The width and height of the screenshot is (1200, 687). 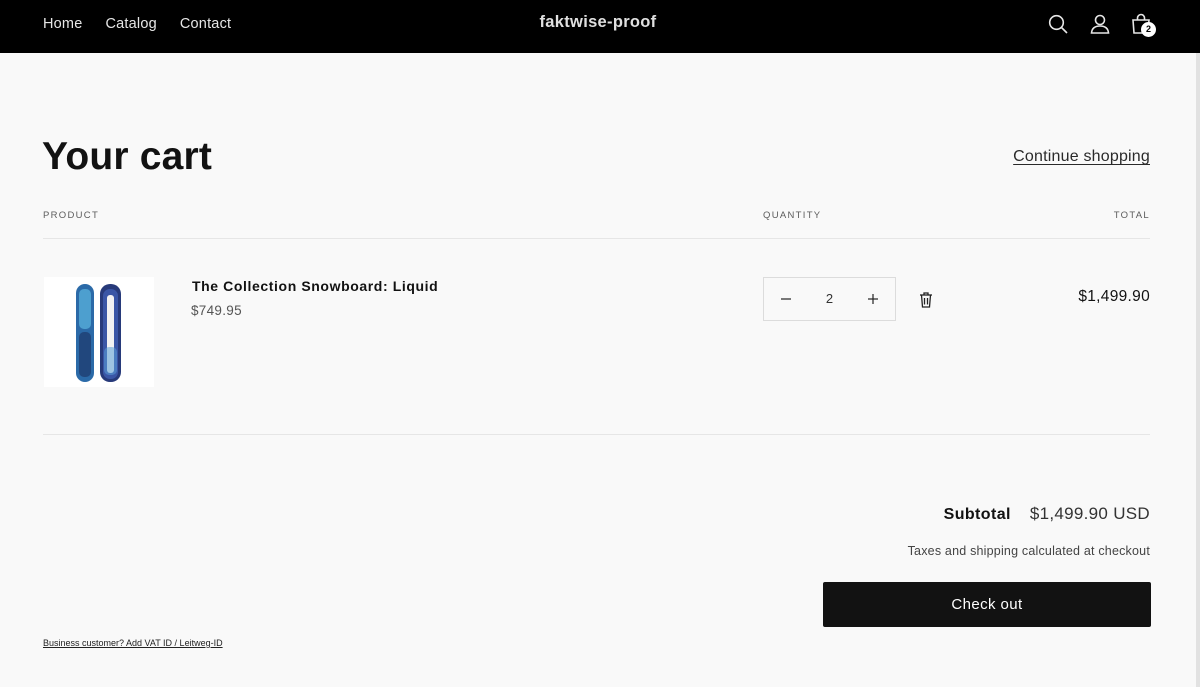 I want to click on store-logo: faktwise-proof, so click(x=598, y=22).